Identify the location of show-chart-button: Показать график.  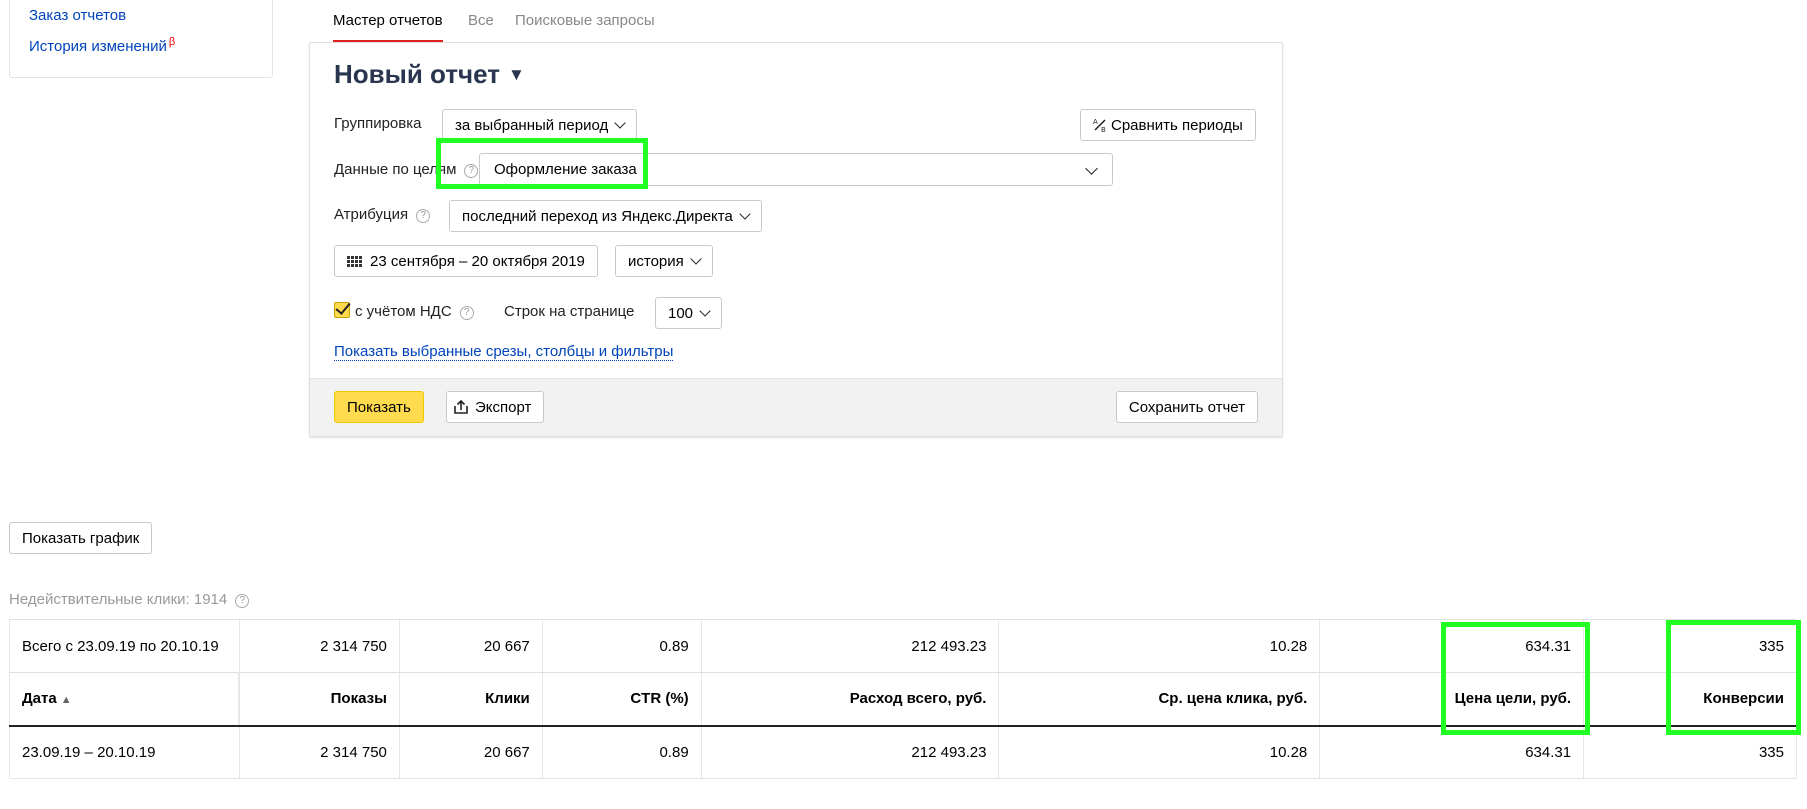
(81, 538).